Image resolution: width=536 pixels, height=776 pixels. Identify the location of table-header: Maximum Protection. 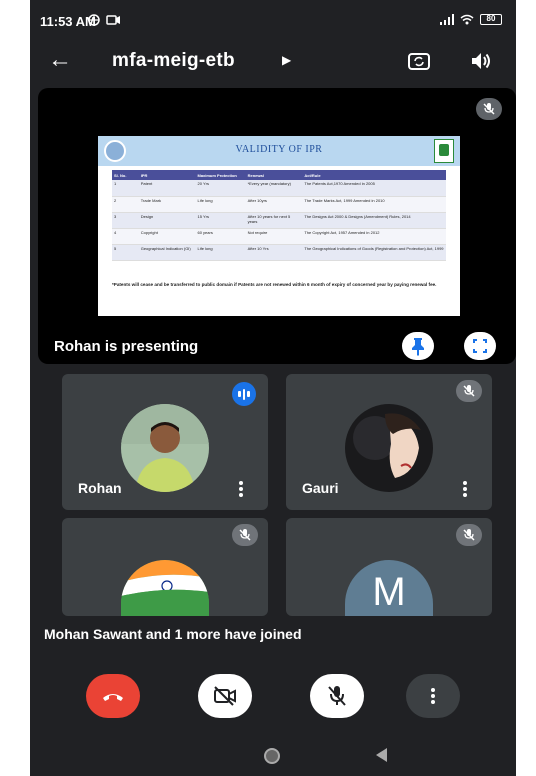
(220, 175).